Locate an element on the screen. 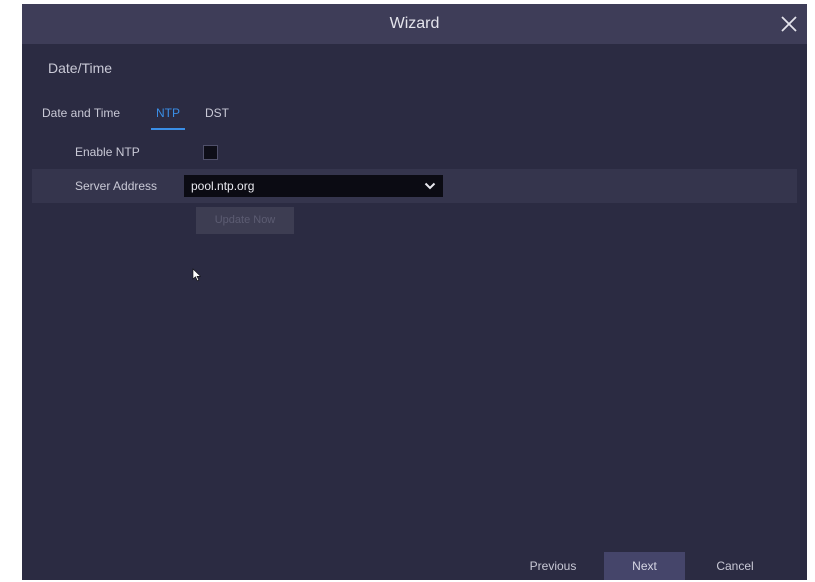 The width and height of the screenshot is (815, 582). window-title: Wizard is located at coordinates (414, 23).